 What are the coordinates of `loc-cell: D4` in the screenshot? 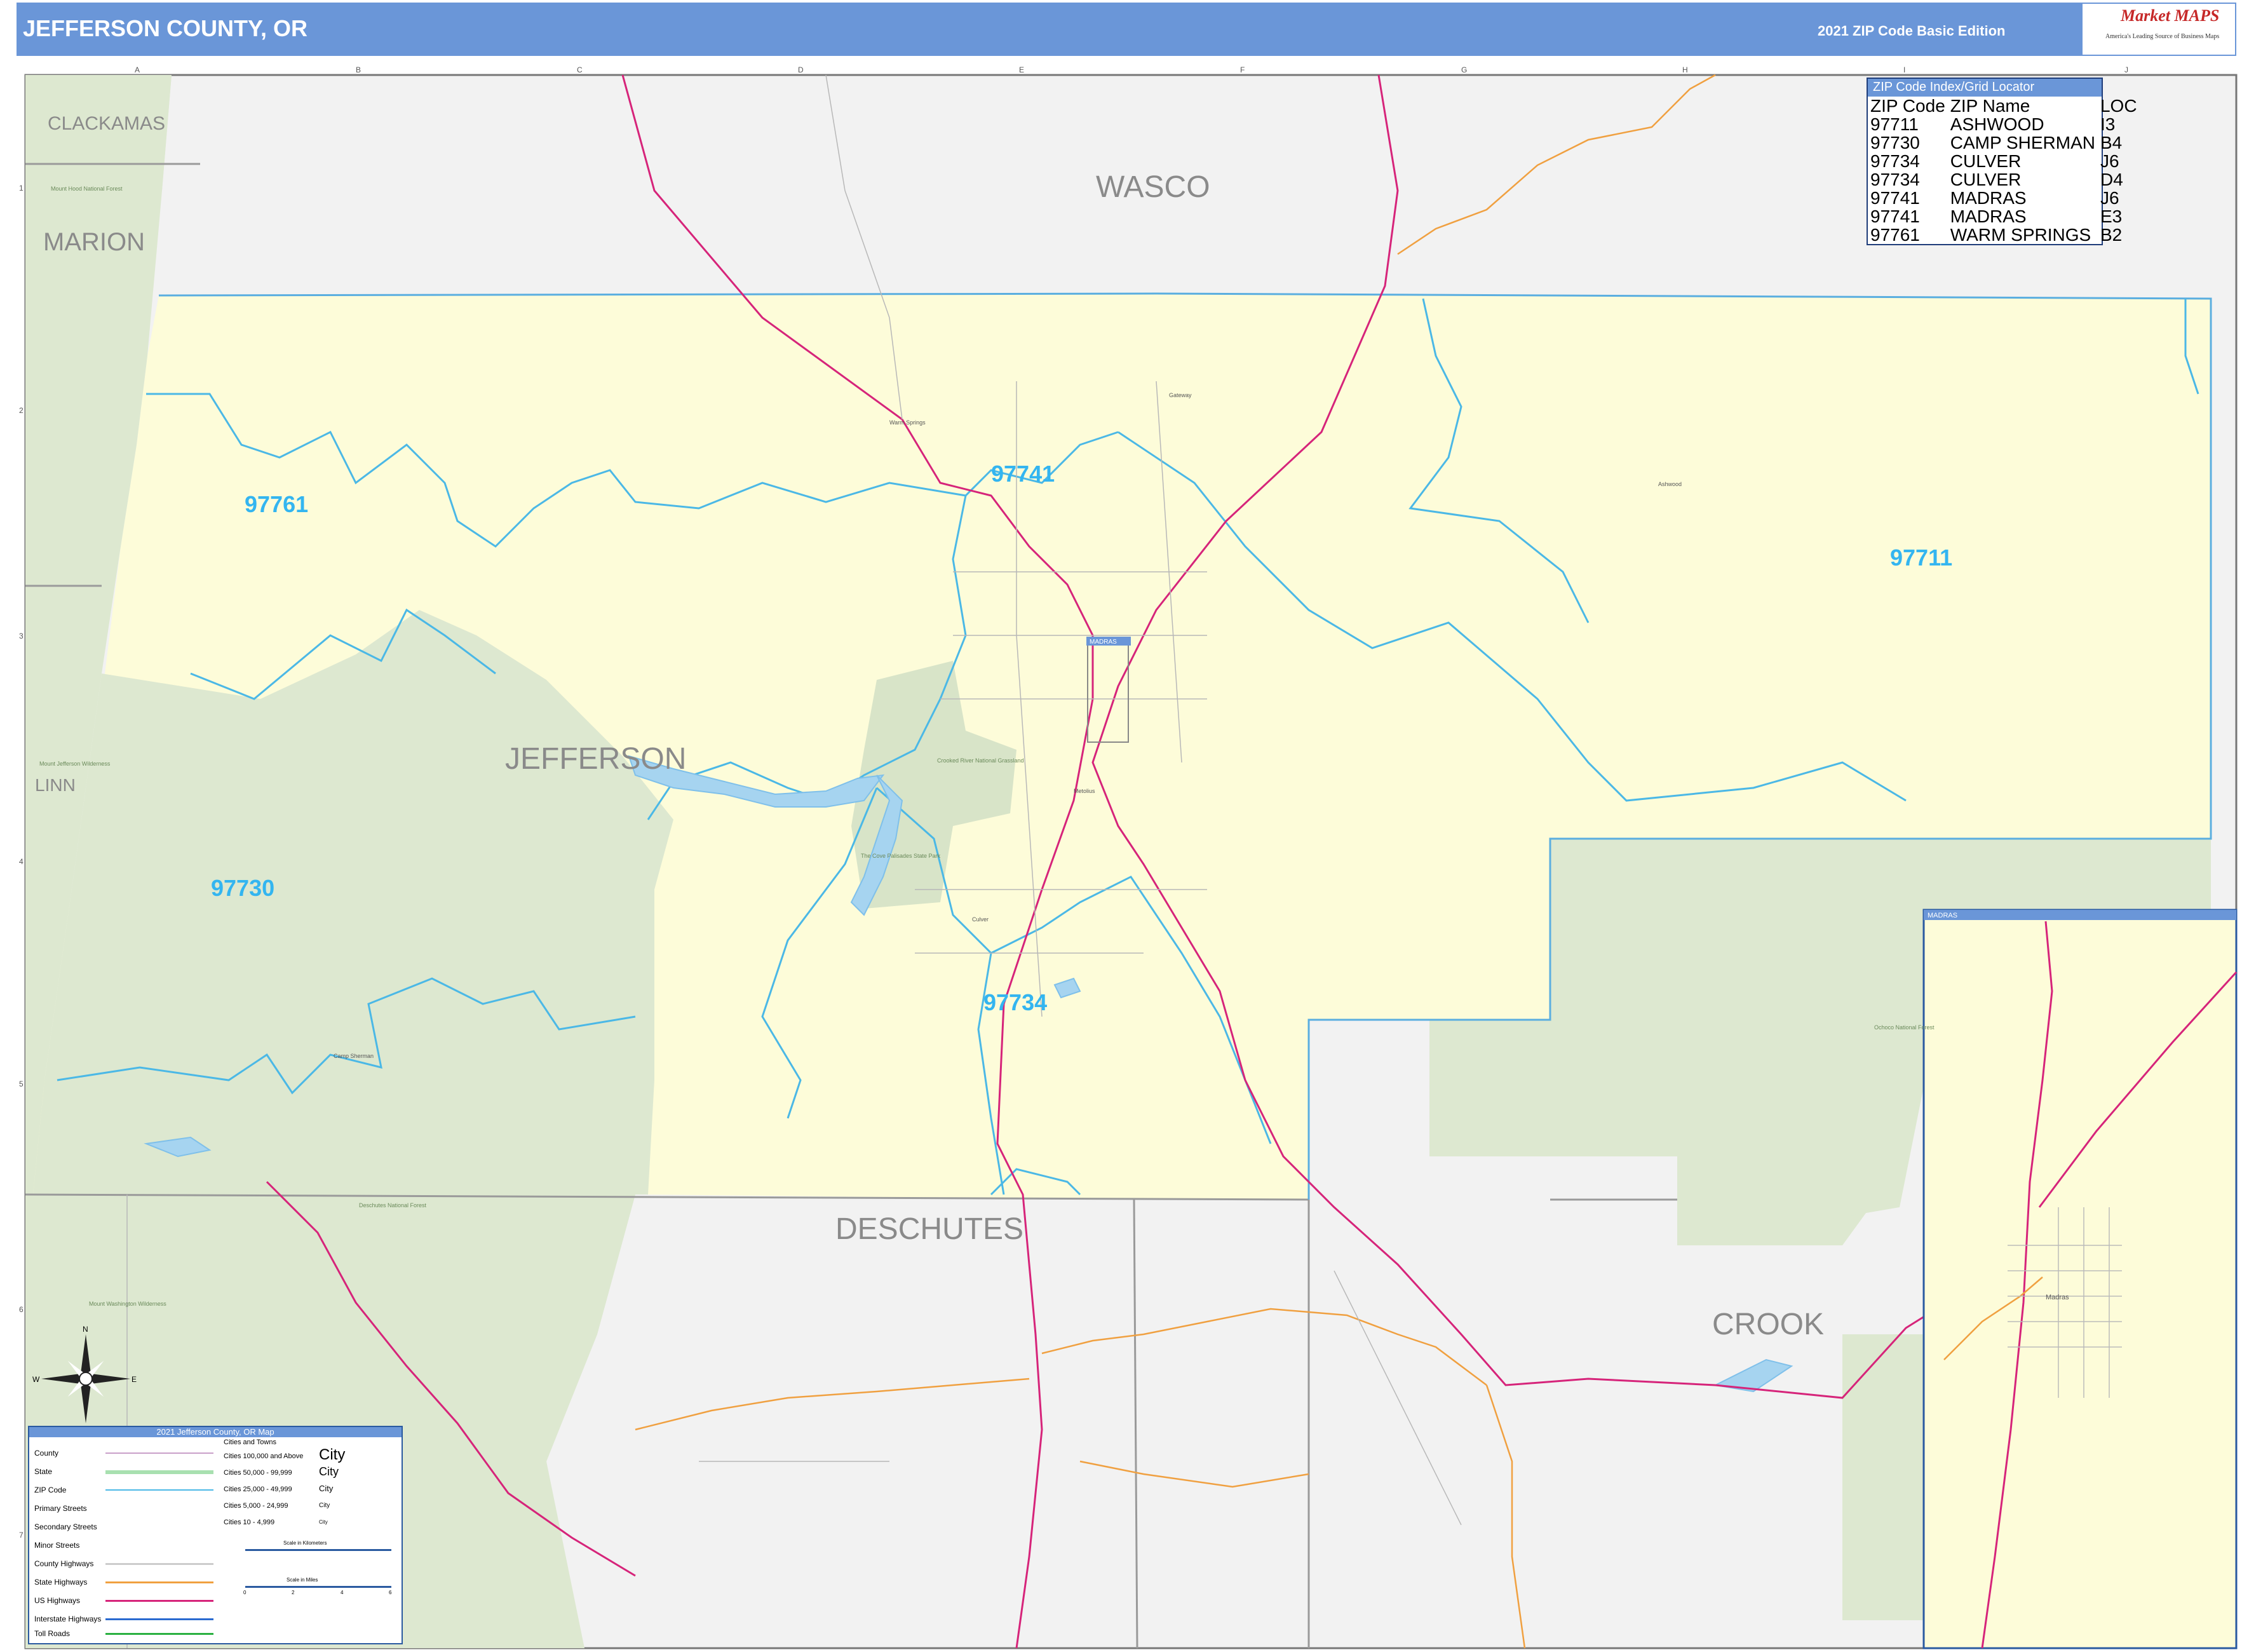 It's located at (2111, 179).